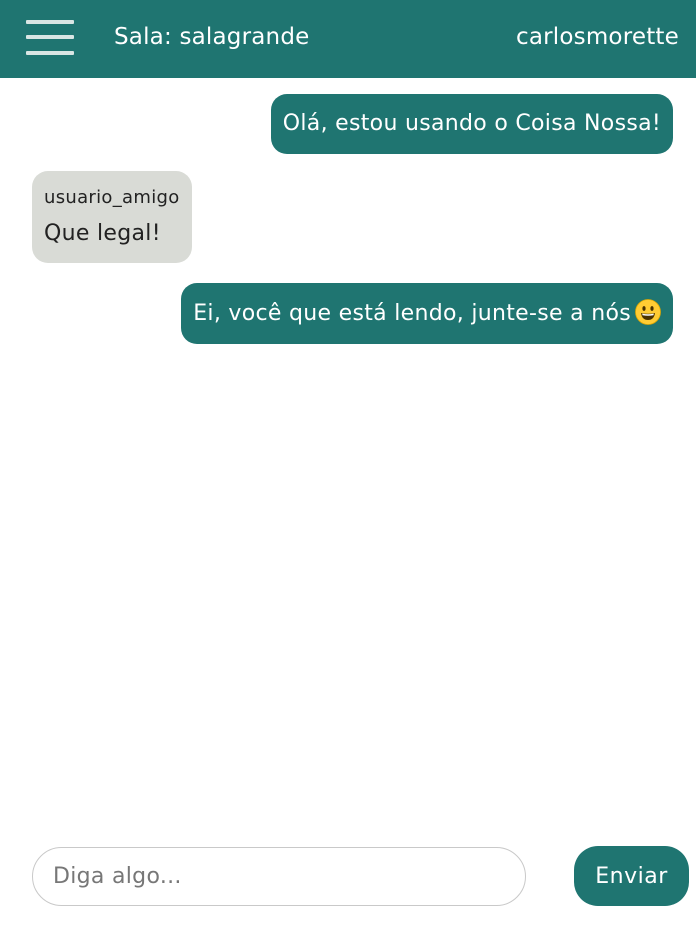 Image resolution: width=696 pixels, height=925 pixels. What do you see at coordinates (597, 37) in the screenshot?
I see `current-username: carlosmorette` at bounding box center [597, 37].